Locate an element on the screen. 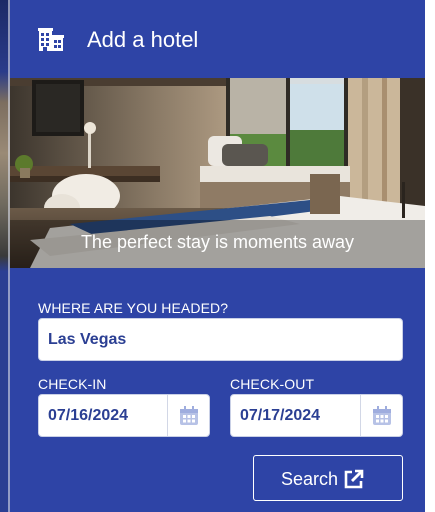  checkin-label: CHECK-IN is located at coordinates (72, 384).